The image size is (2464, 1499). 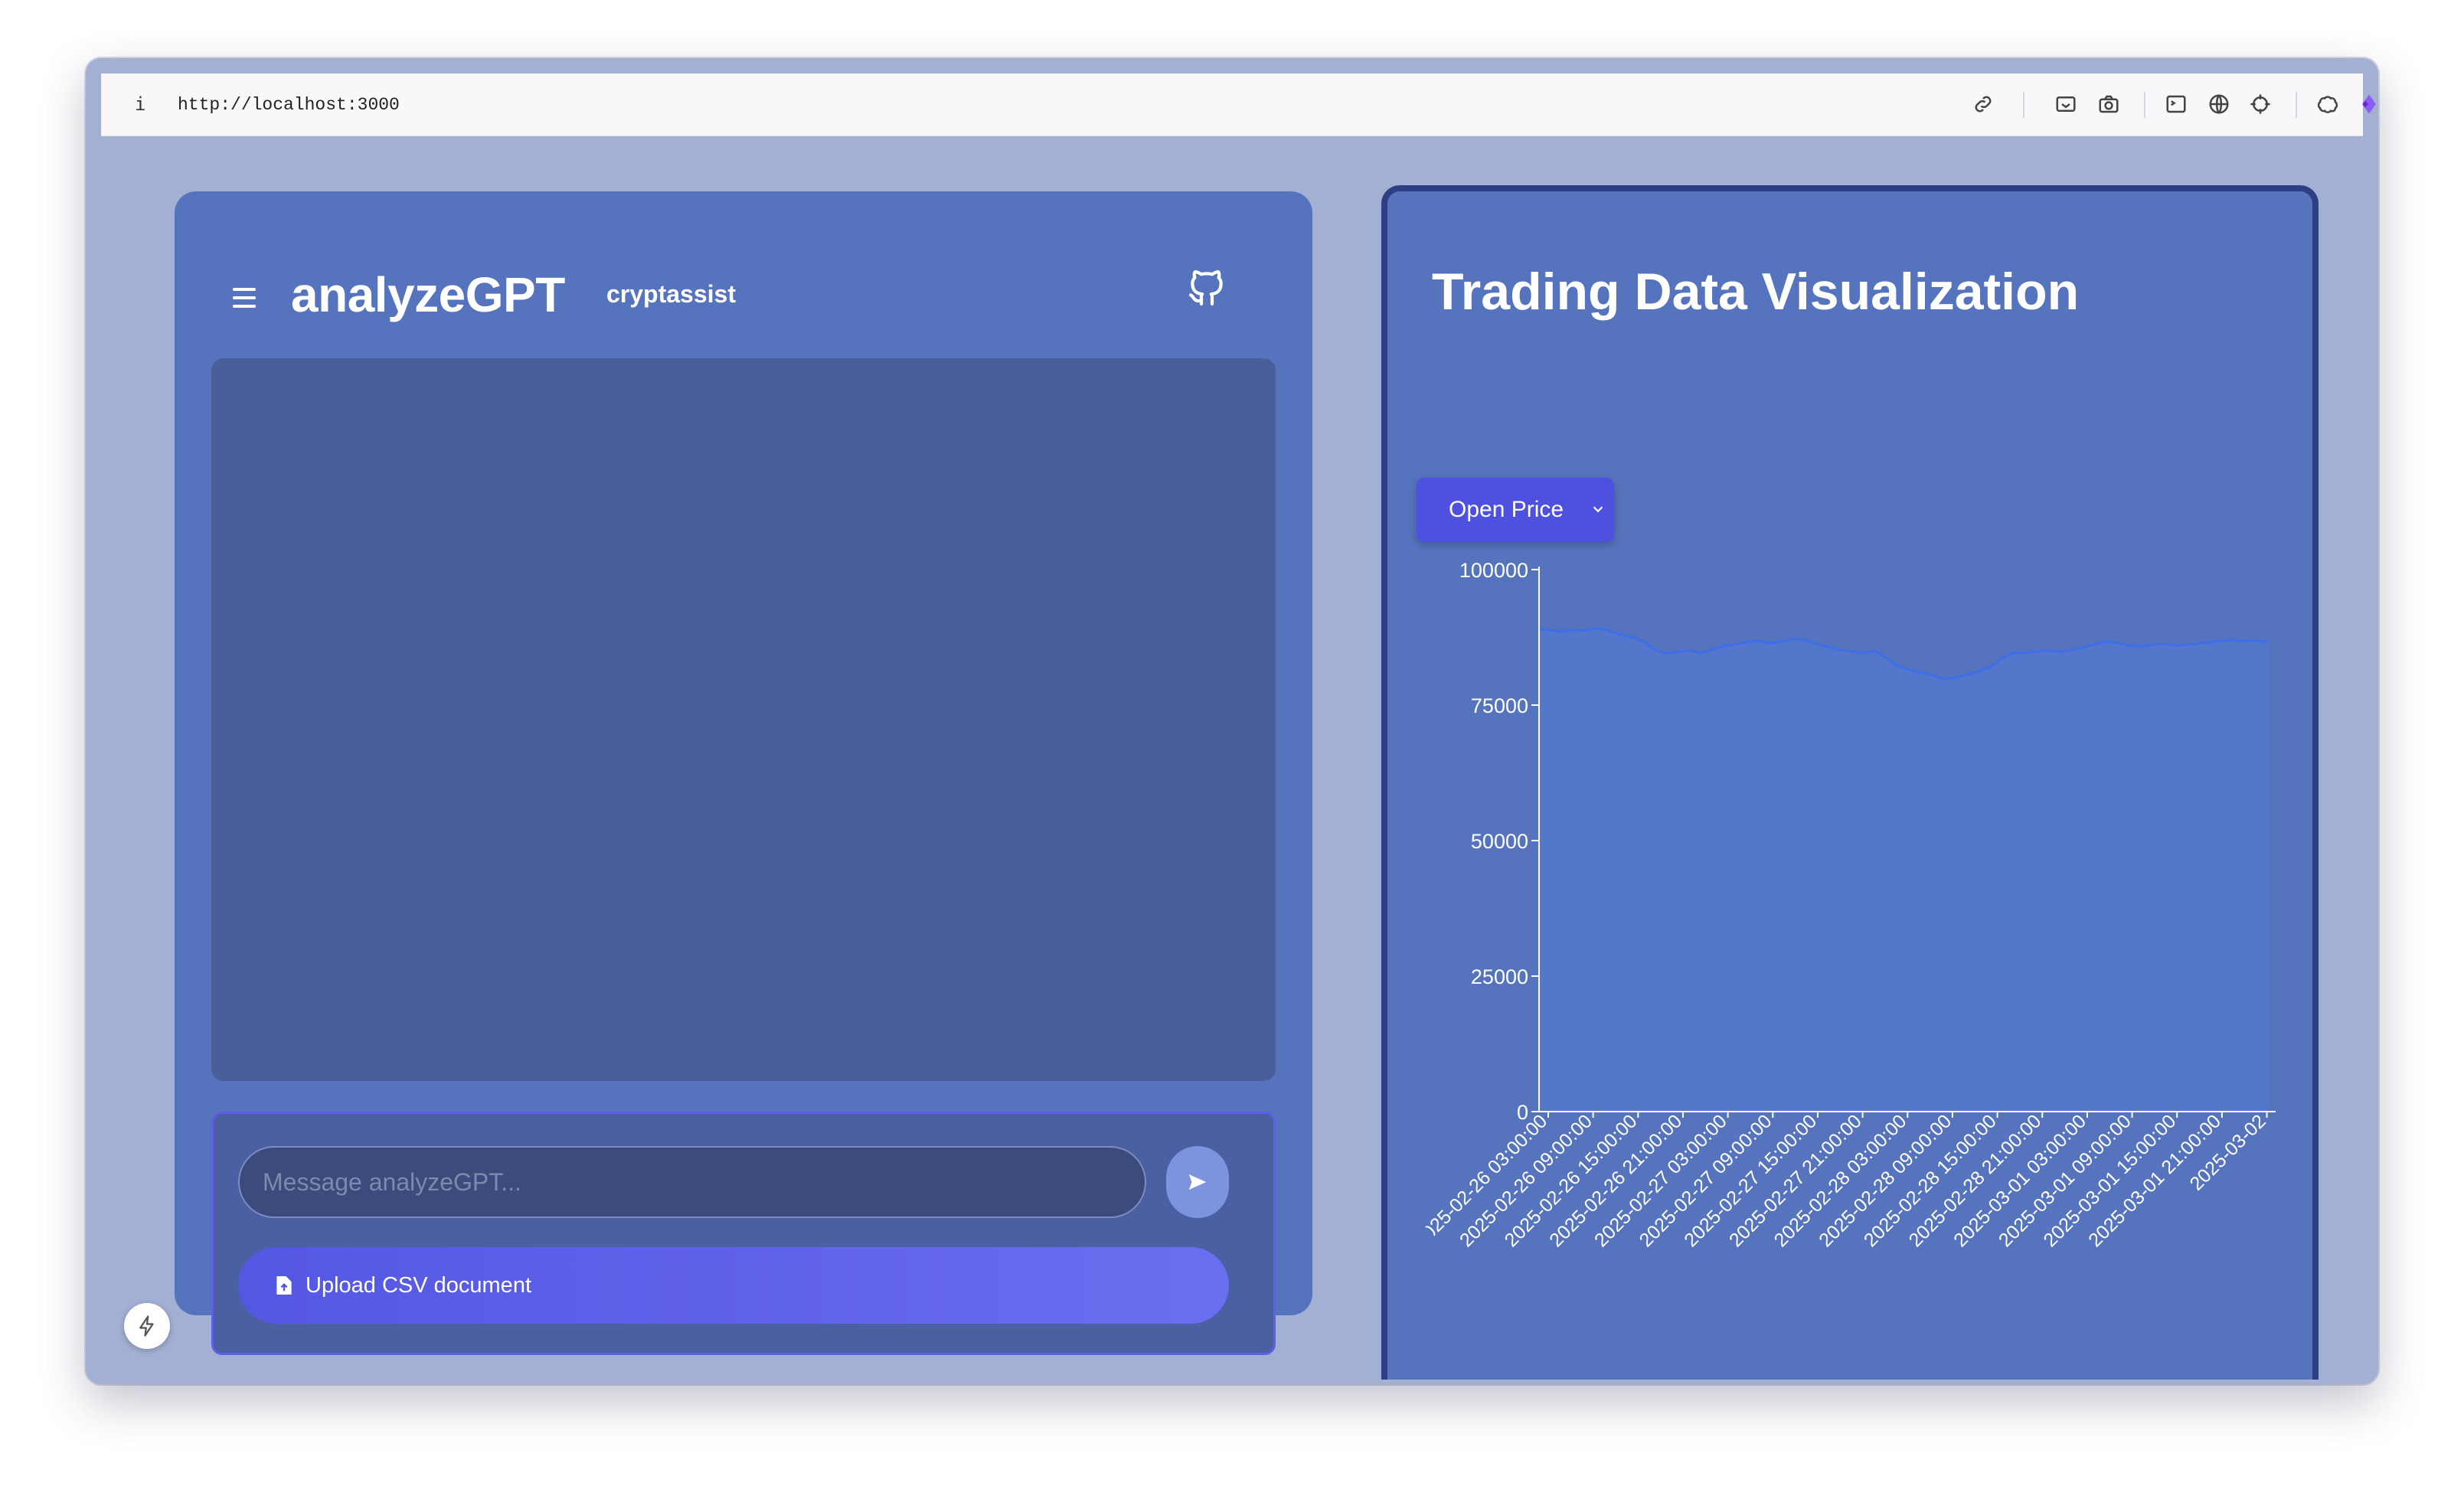 I want to click on send-icon, so click(x=1197, y=1182).